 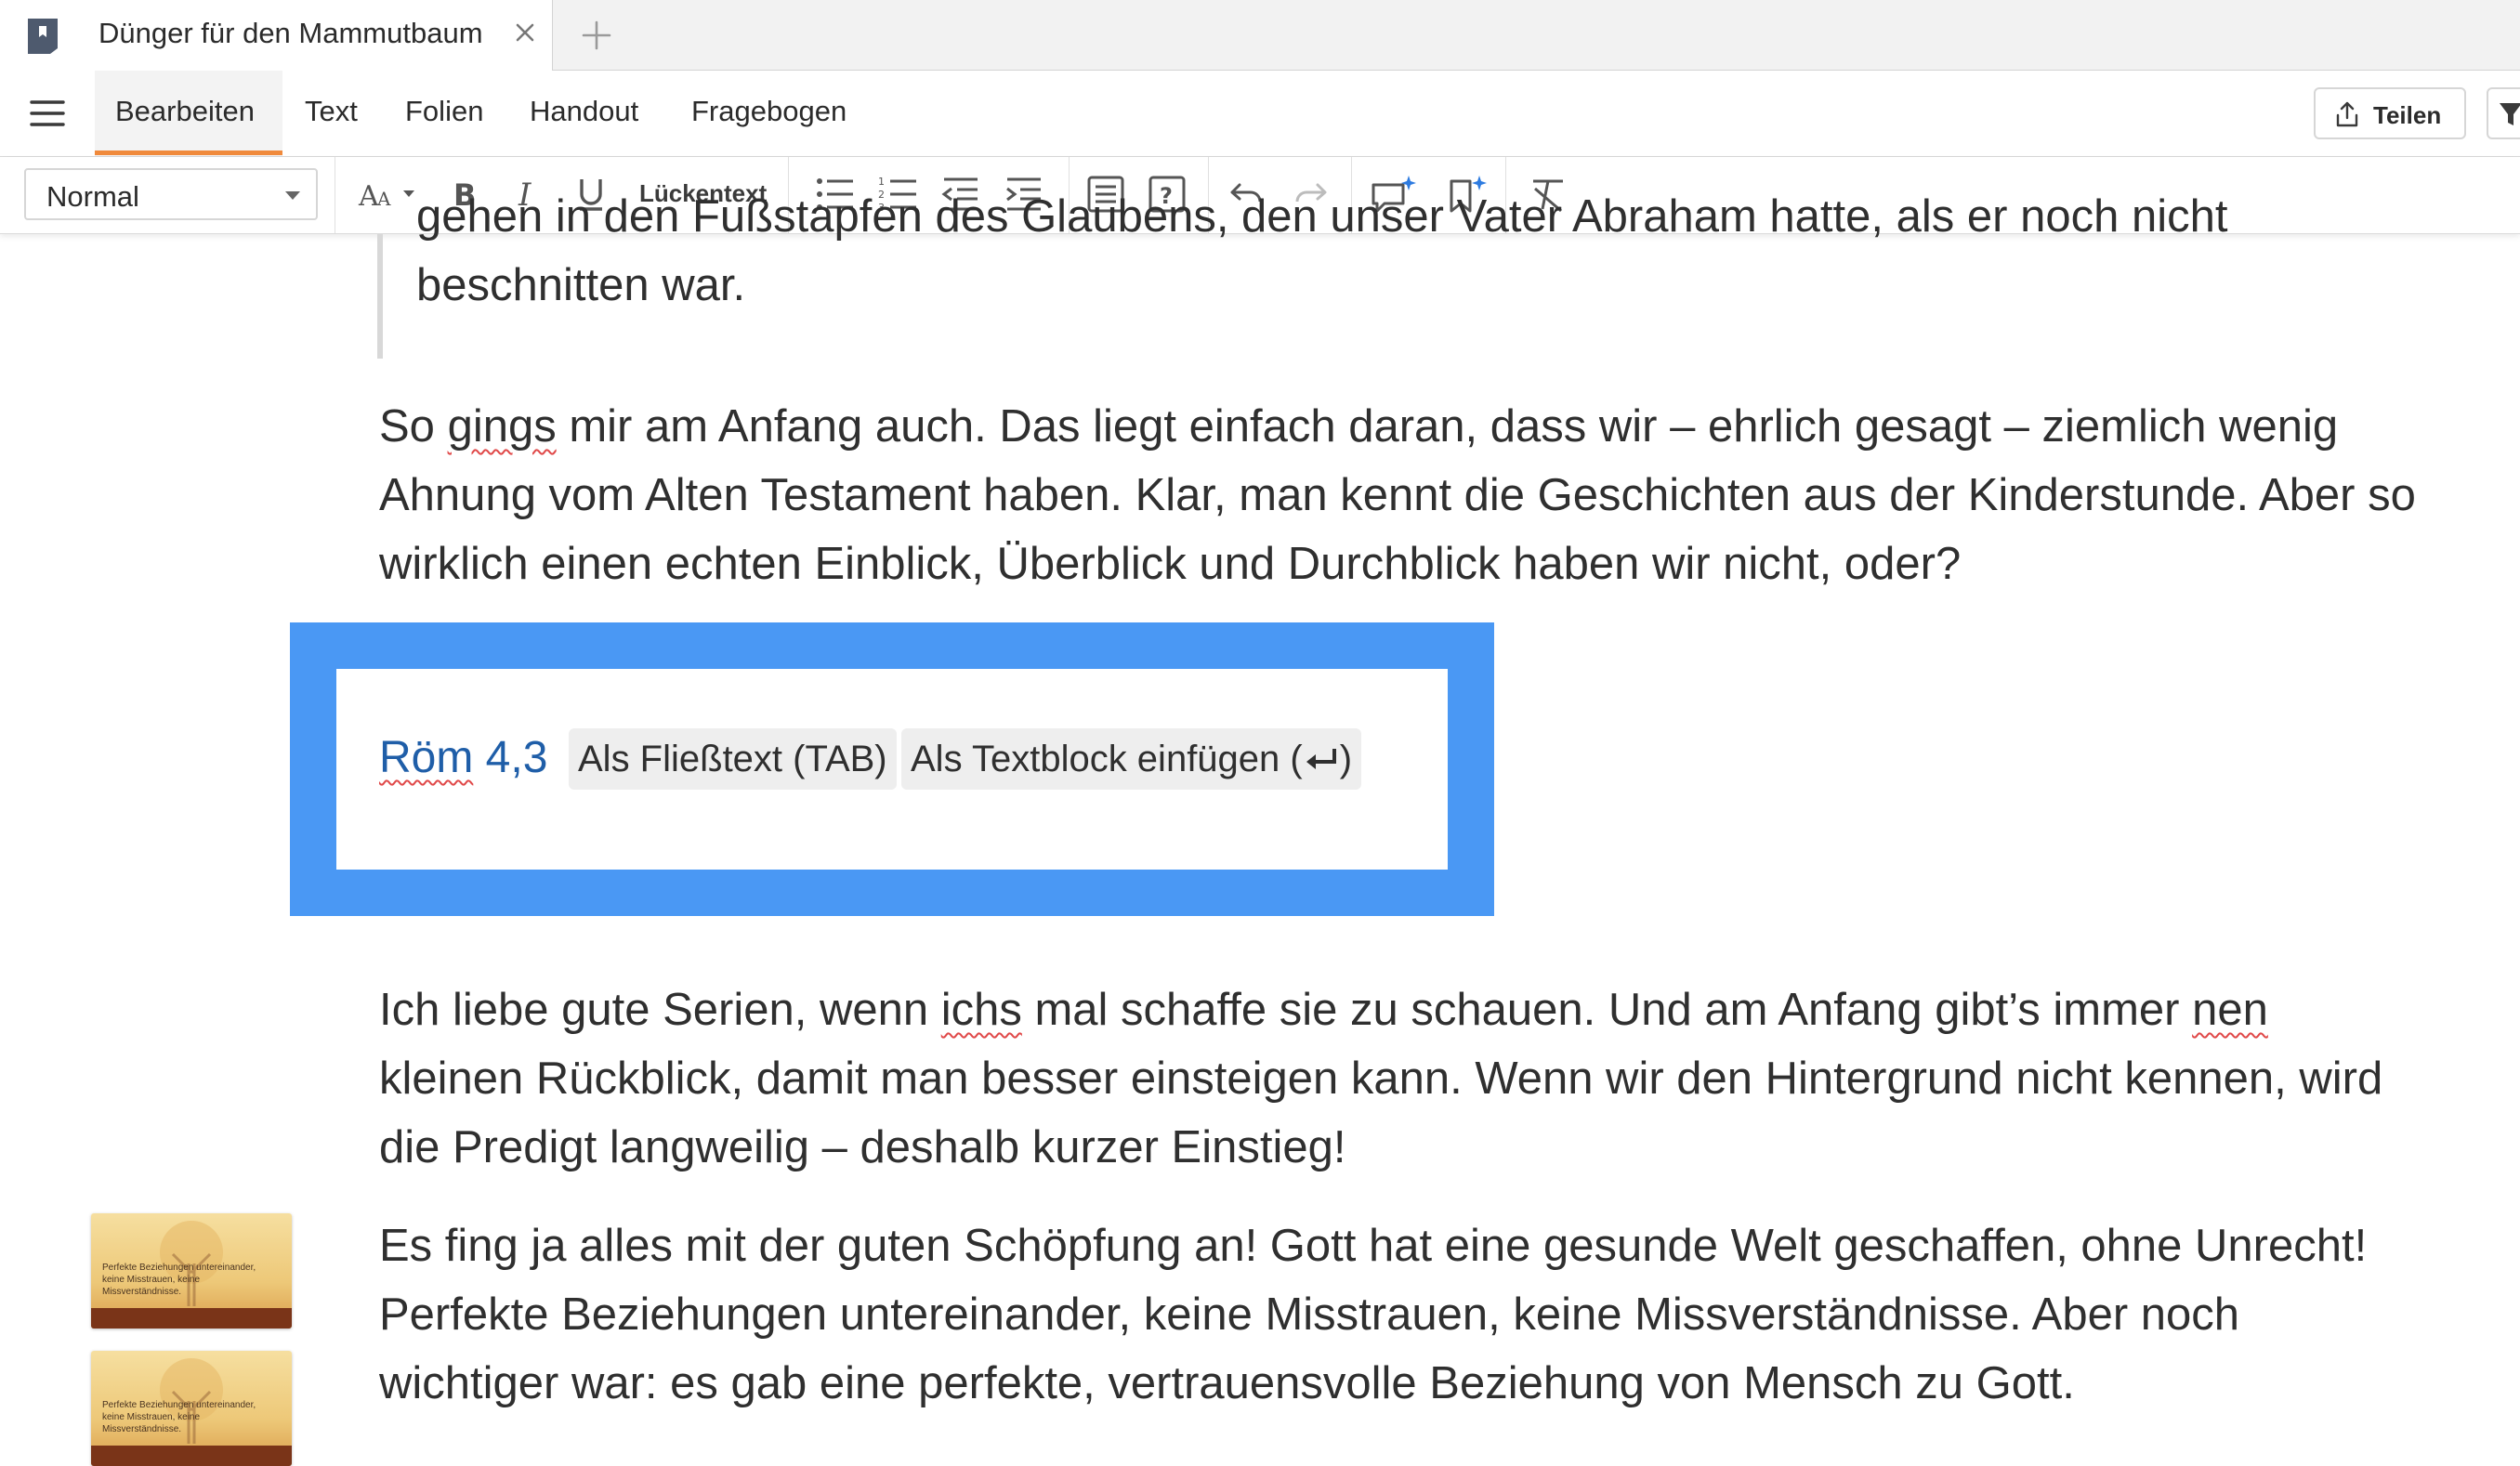 I want to click on text-run: Ich liebe gute Serien, wenn, so click(x=660, y=1010).